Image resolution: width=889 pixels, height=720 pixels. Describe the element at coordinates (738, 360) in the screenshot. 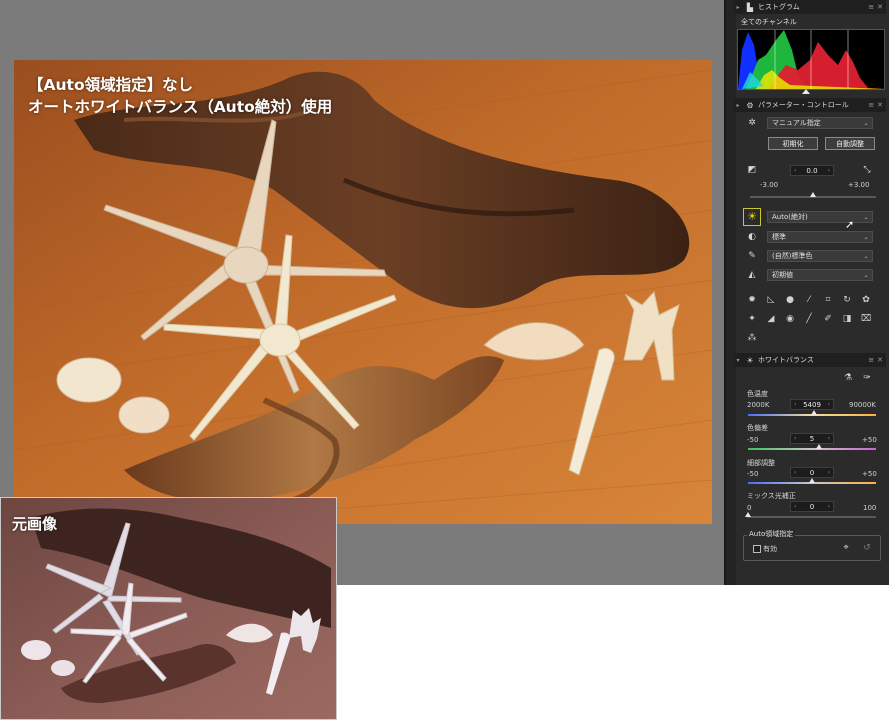

I see `collapse-arrow-icon: ▾` at that location.